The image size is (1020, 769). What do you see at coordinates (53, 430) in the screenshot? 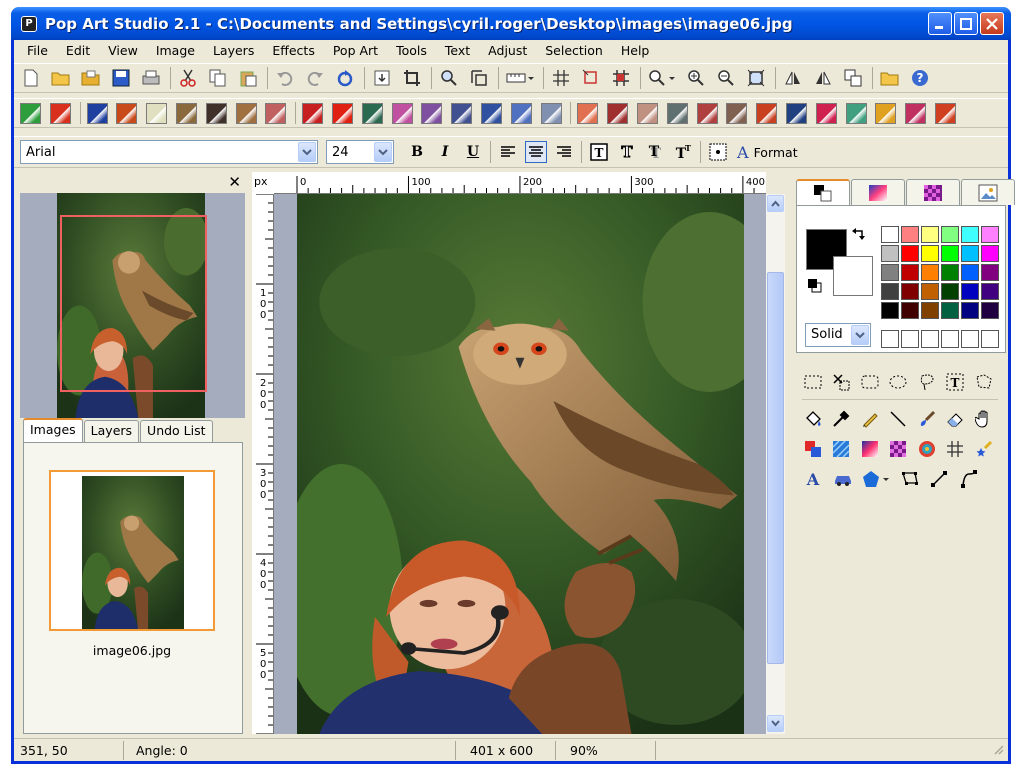
I see `tab-images: Images` at bounding box center [53, 430].